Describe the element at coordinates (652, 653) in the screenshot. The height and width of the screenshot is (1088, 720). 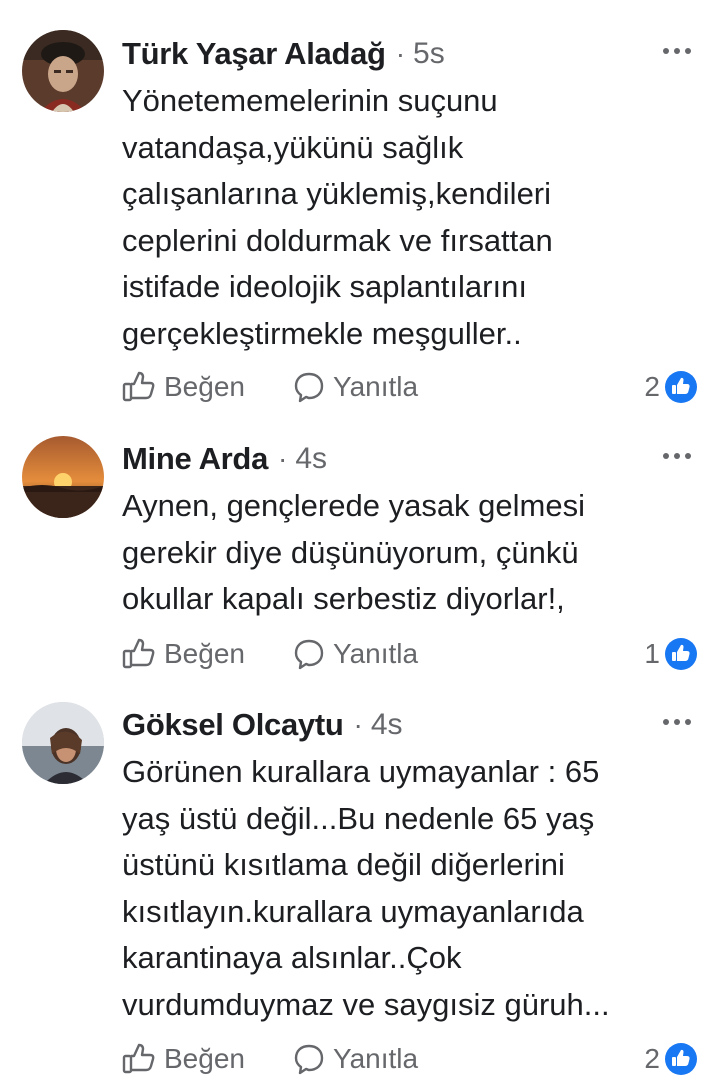
I see `reaction-count: 1` at that location.